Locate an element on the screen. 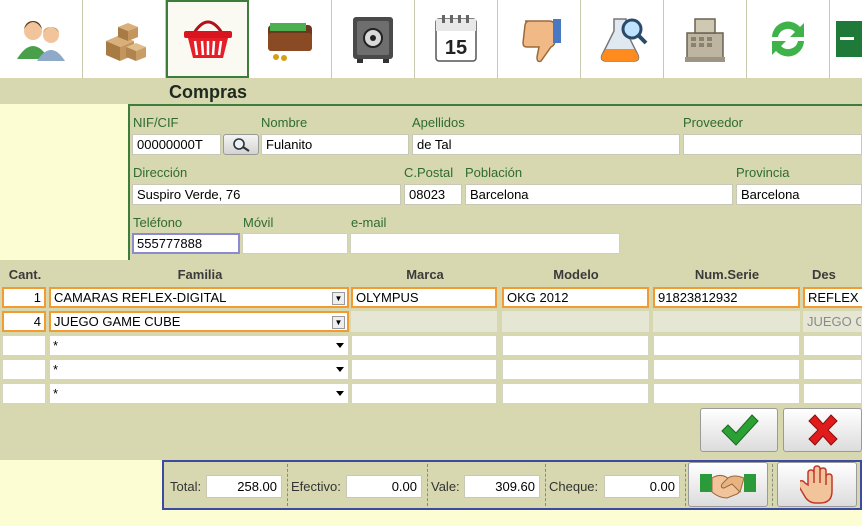 The width and height of the screenshot is (862, 526). row-4-desc is located at coordinates (832, 369).